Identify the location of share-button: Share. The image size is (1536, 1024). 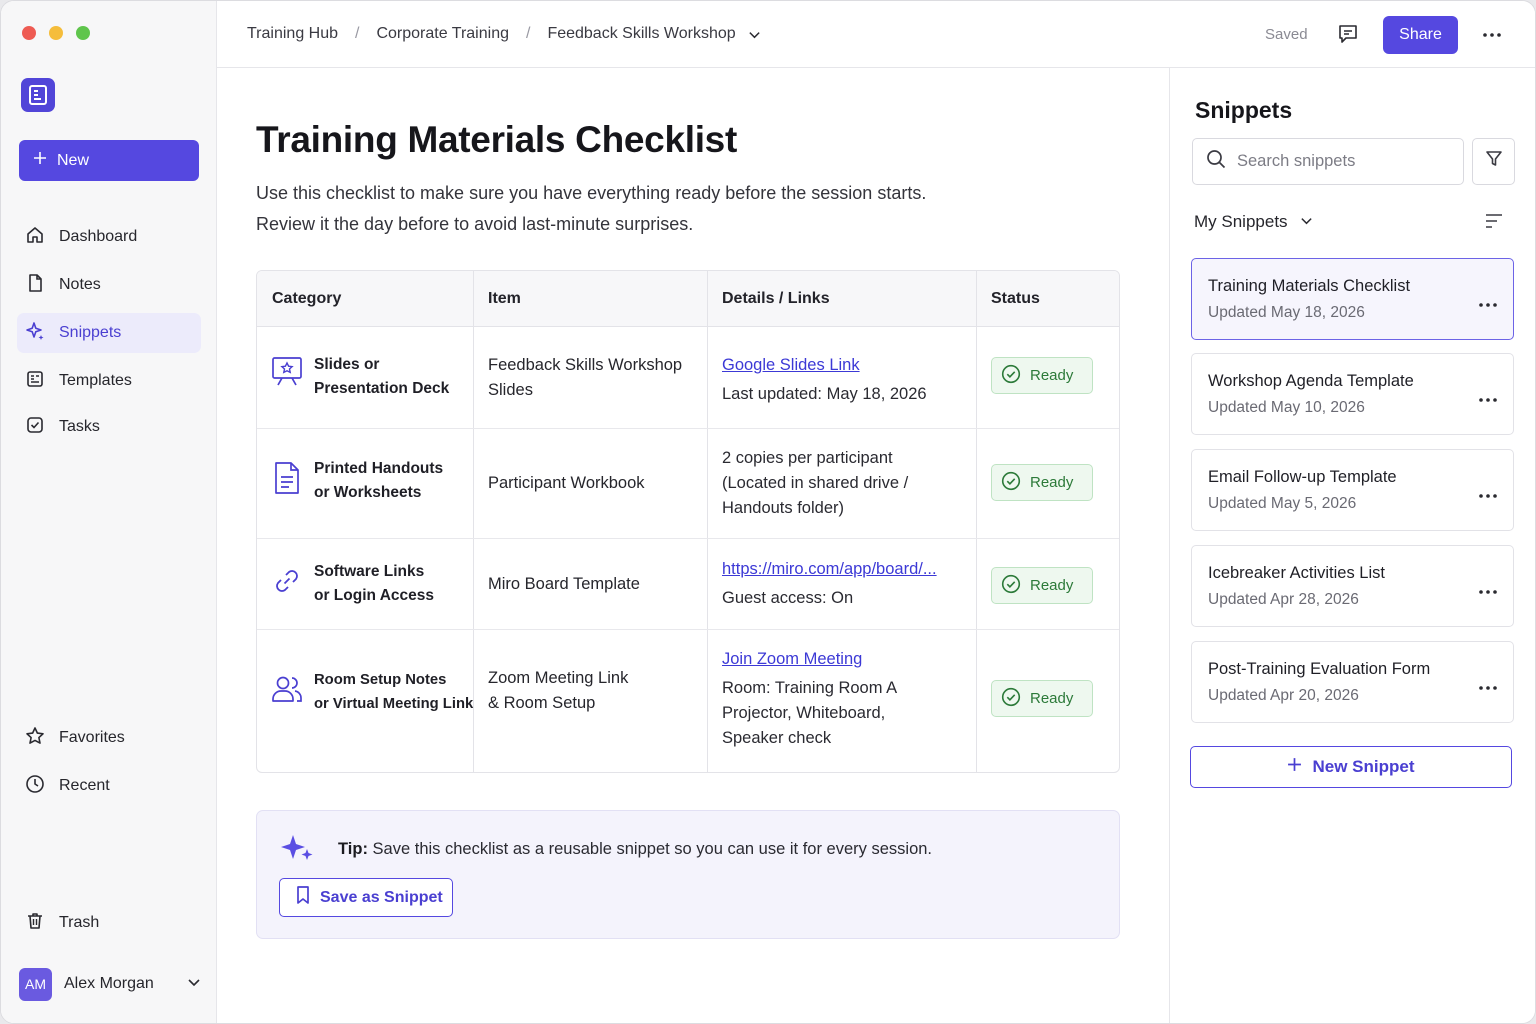
(1420, 35).